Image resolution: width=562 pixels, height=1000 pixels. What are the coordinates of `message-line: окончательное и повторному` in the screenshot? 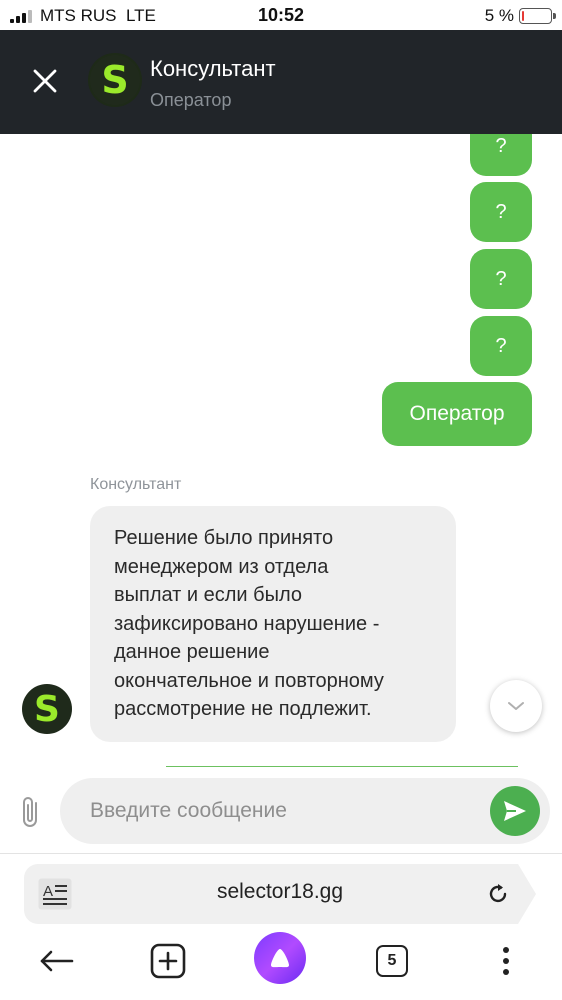 It's located at (249, 680).